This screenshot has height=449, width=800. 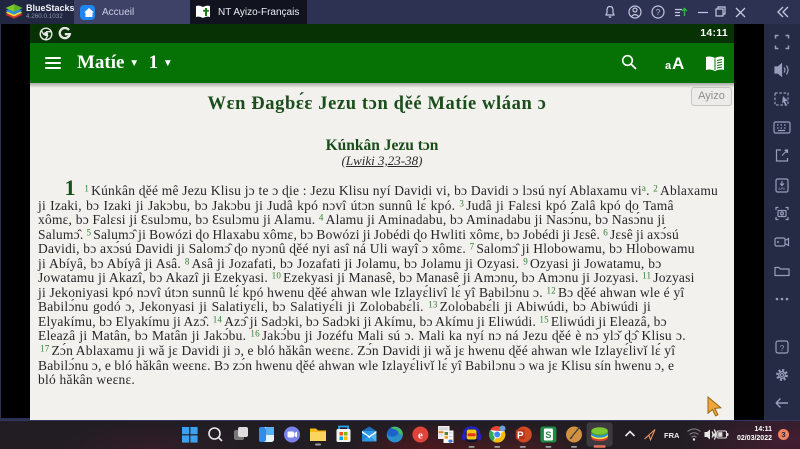 What do you see at coordinates (520, 436) in the screenshot?
I see `svg-text: P` at bounding box center [520, 436].